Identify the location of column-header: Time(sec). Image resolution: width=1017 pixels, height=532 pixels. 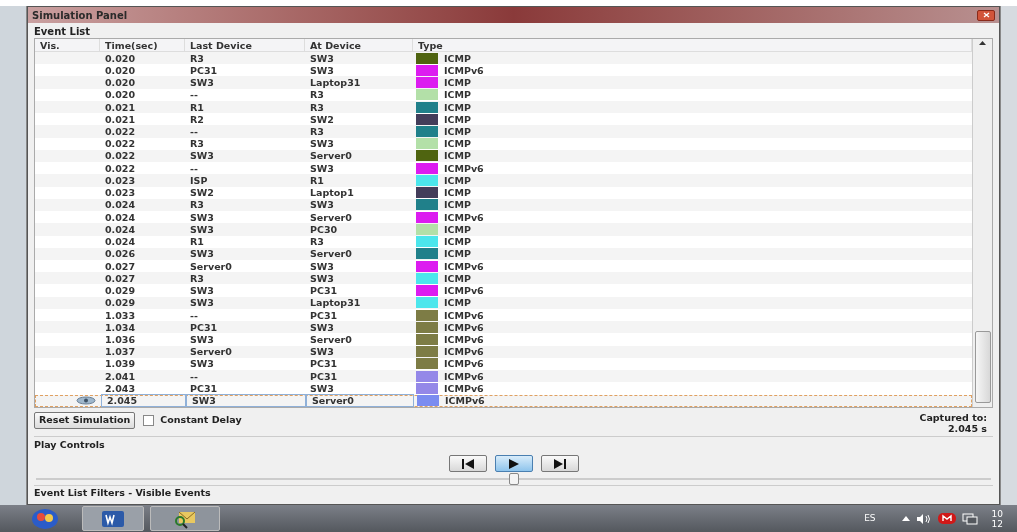
(142, 45).